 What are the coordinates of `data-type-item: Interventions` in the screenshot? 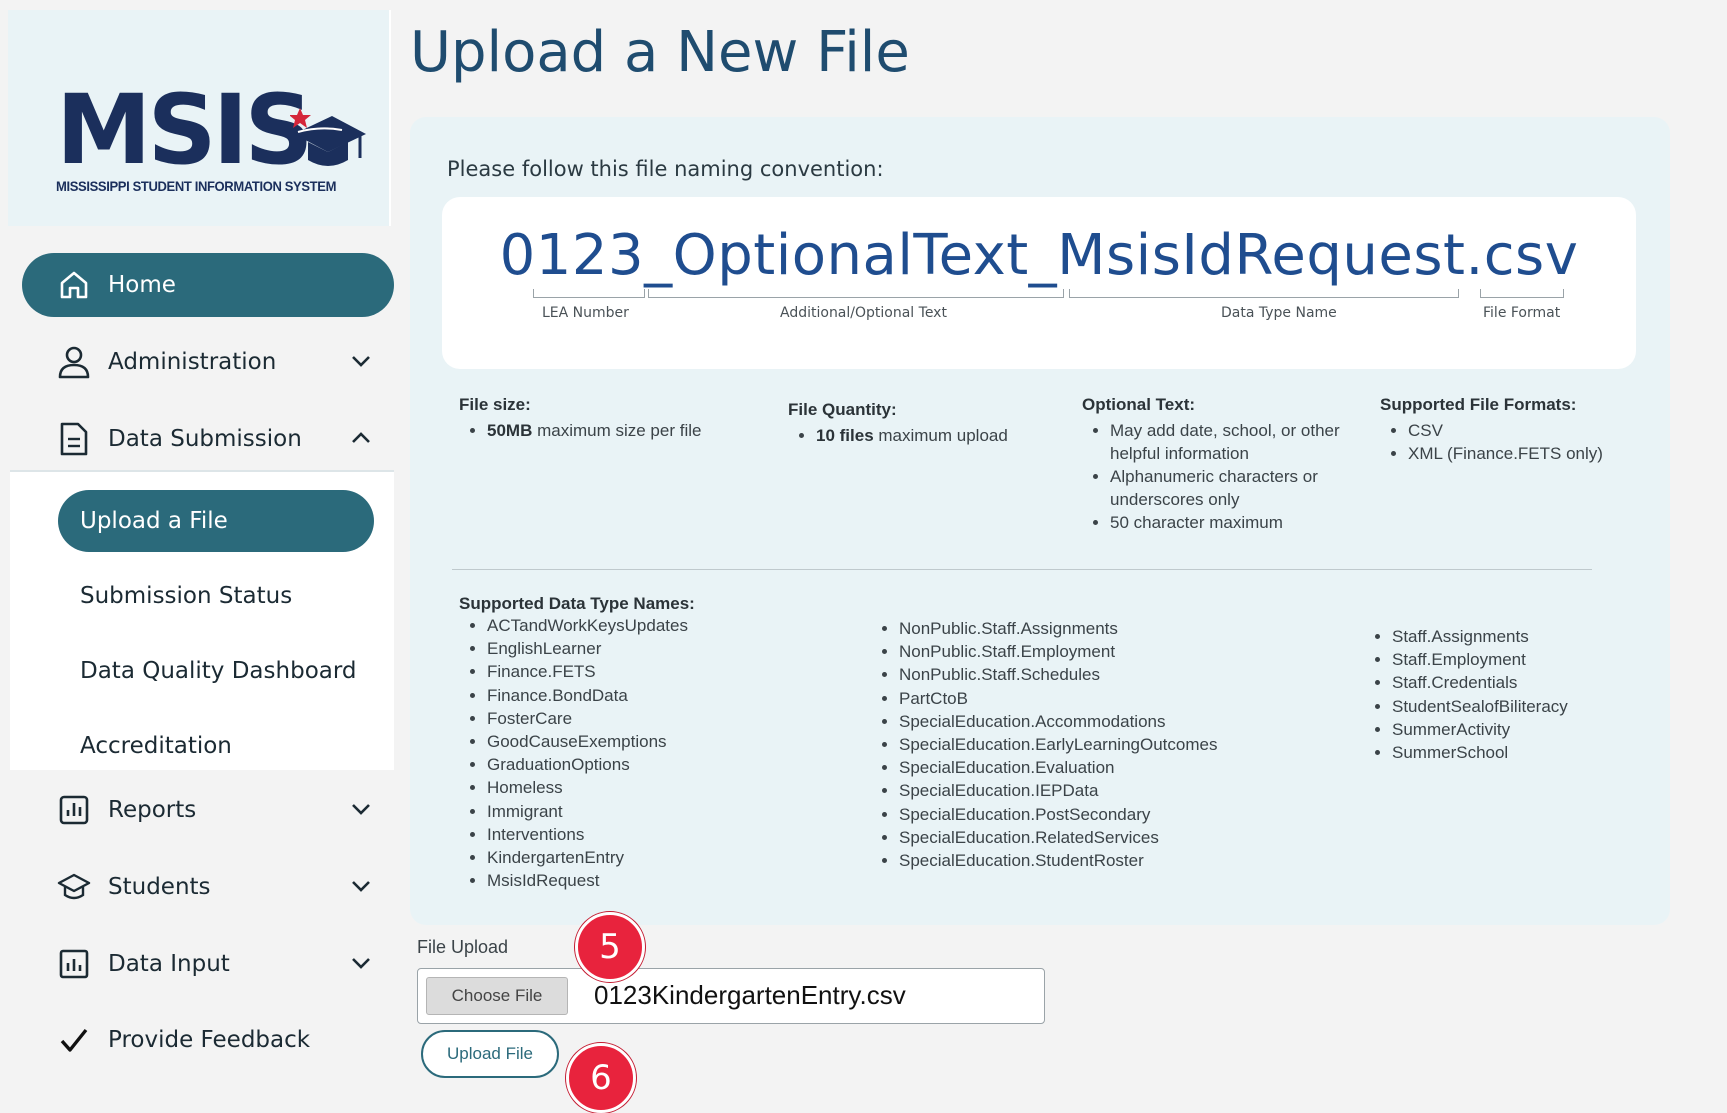 It's located at (673, 834).